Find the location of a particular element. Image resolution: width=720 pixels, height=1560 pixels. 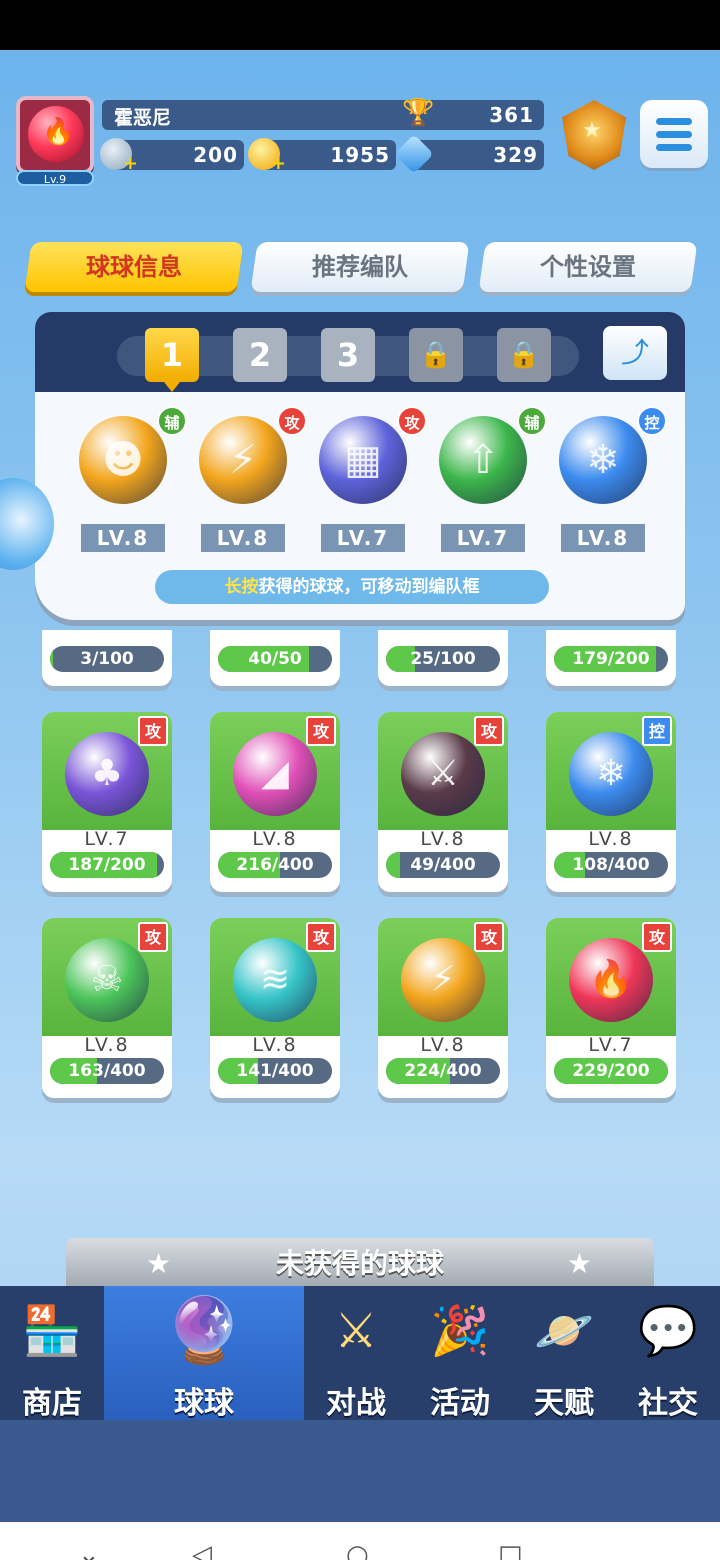

drag-hint: 长按获得的球球，可移动到编队框 is located at coordinates (352, 587).